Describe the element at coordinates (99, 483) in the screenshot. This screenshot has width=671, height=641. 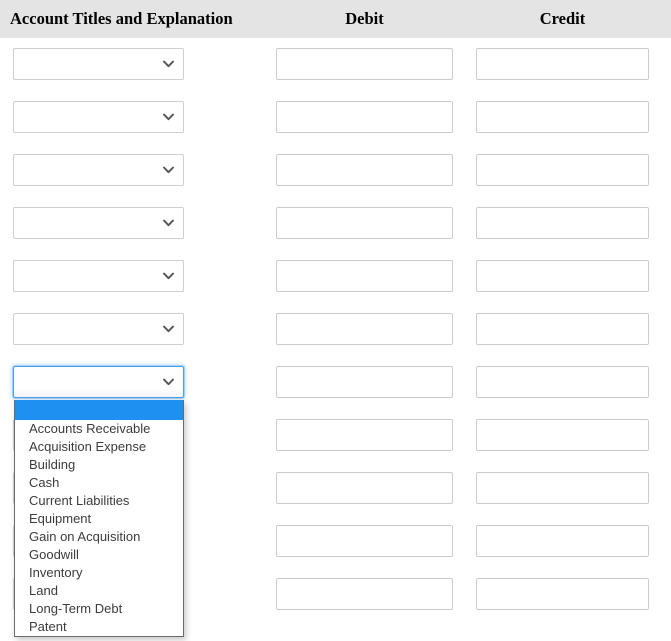
I see `dropdown-option-4: Cash` at that location.